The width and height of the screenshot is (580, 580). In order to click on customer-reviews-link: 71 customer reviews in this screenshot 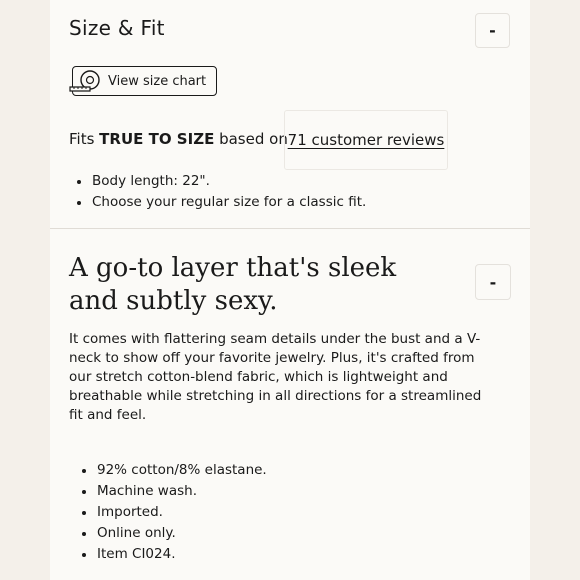, I will do `click(366, 140)`.